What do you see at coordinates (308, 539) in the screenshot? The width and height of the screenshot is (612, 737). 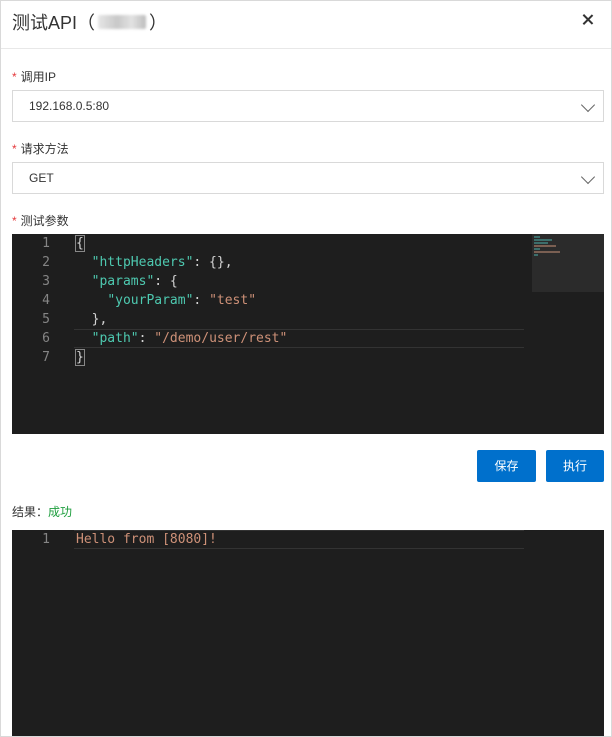 I see `output-line: 1 Hello from [8080]!` at bounding box center [308, 539].